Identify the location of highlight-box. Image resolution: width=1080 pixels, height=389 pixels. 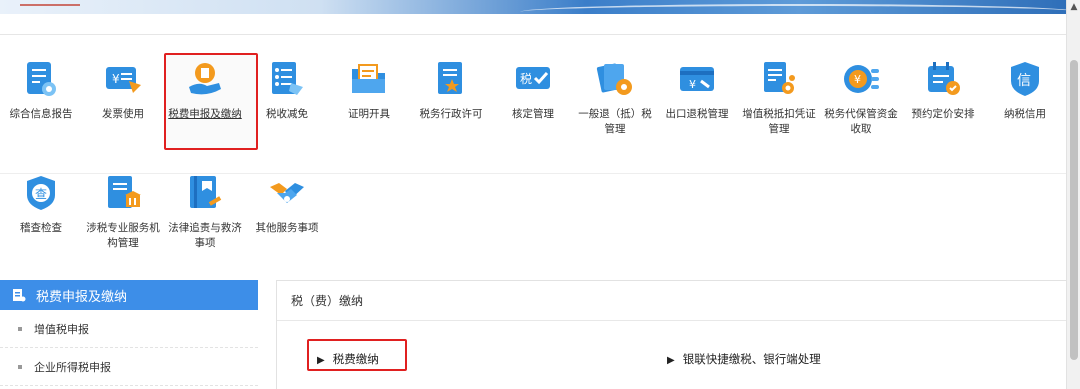
(357, 355).